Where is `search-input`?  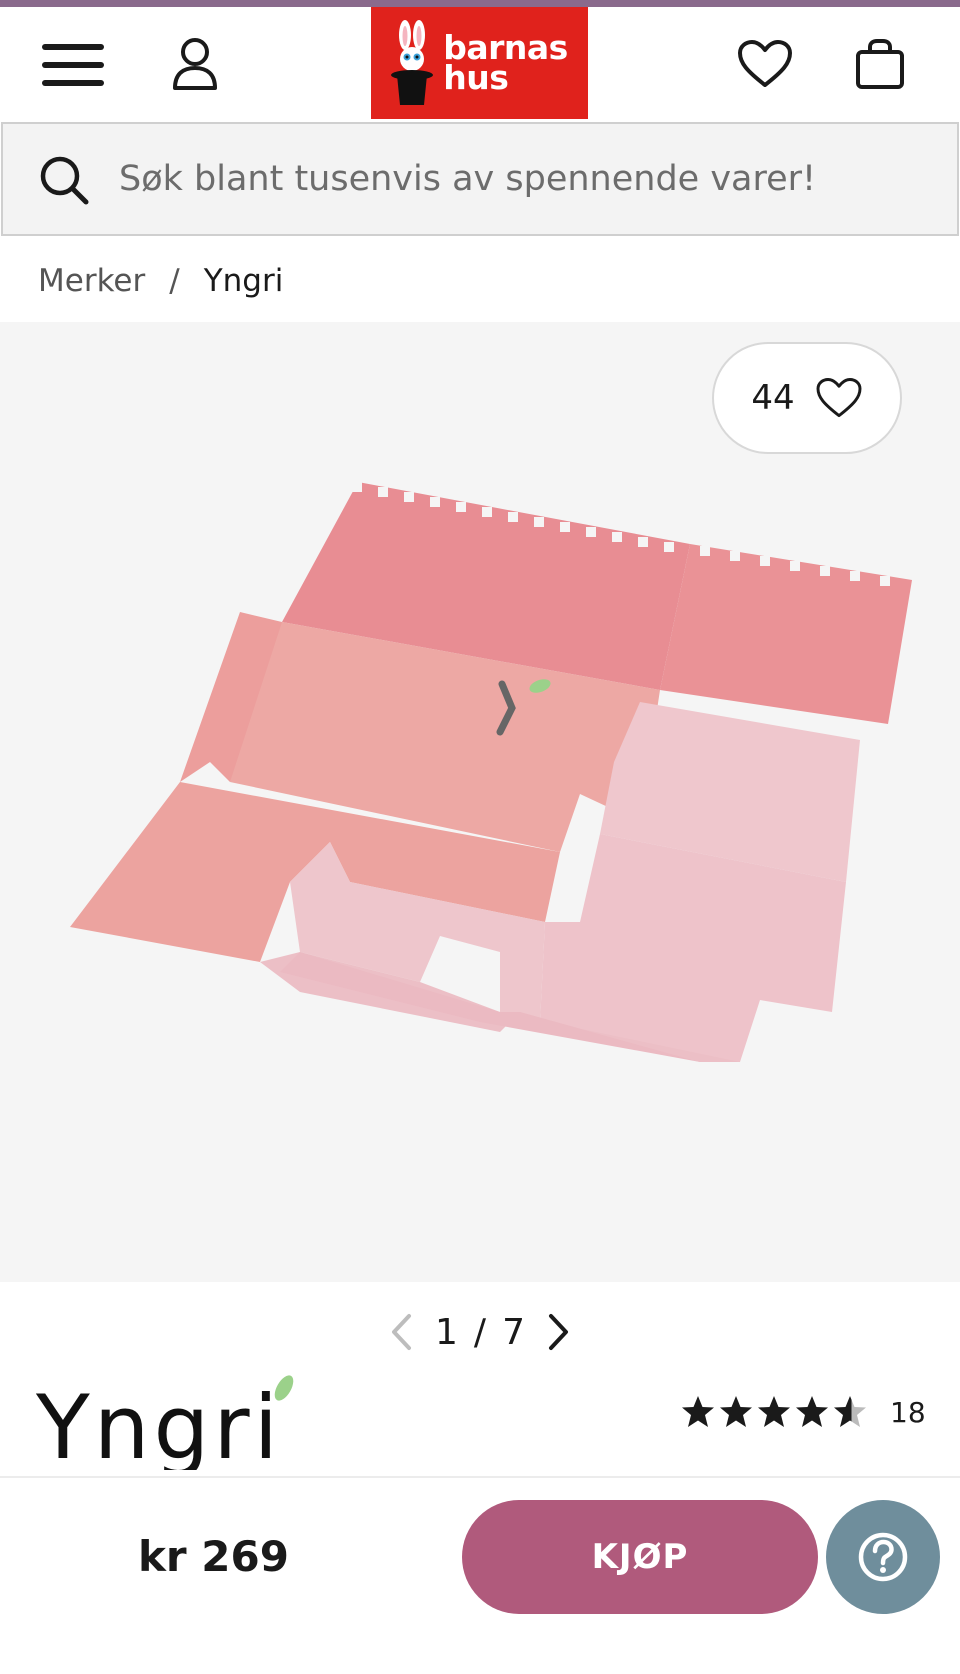
search-input is located at coordinates (519, 179).